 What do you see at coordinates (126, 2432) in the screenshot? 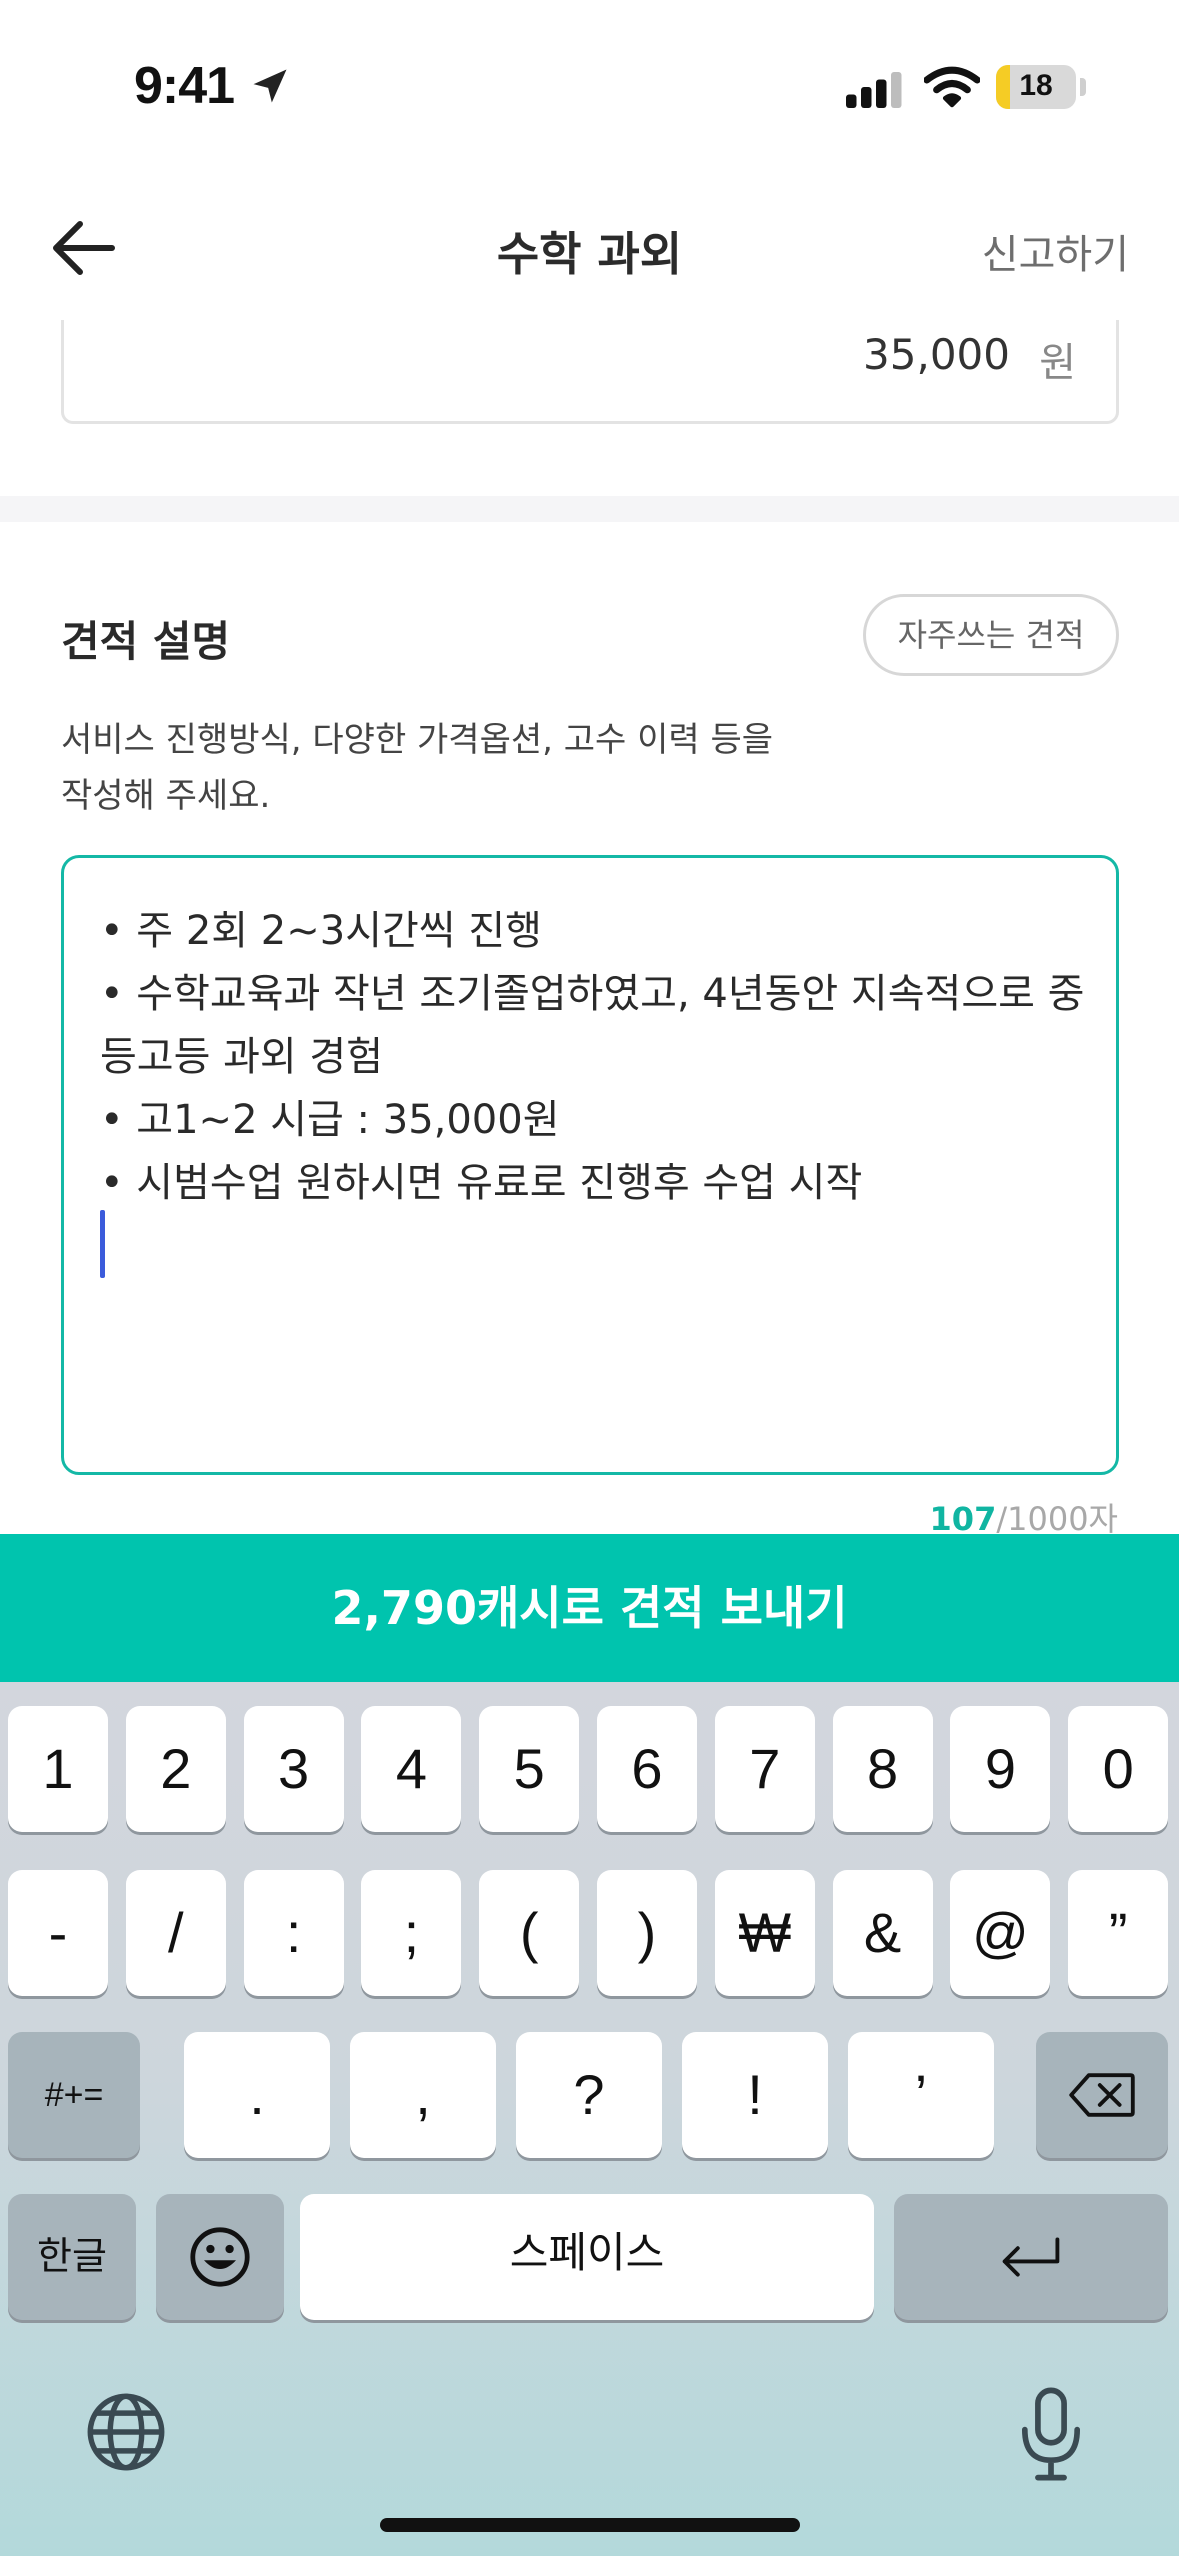
I see `globe-icon` at bounding box center [126, 2432].